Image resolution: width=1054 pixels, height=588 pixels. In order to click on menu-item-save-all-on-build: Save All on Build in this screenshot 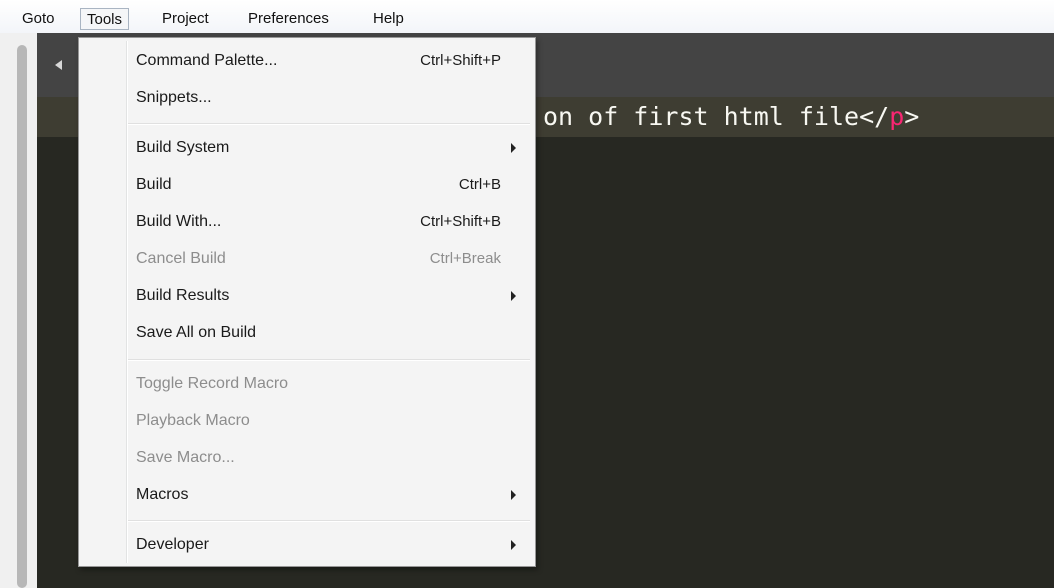, I will do `click(307, 333)`.